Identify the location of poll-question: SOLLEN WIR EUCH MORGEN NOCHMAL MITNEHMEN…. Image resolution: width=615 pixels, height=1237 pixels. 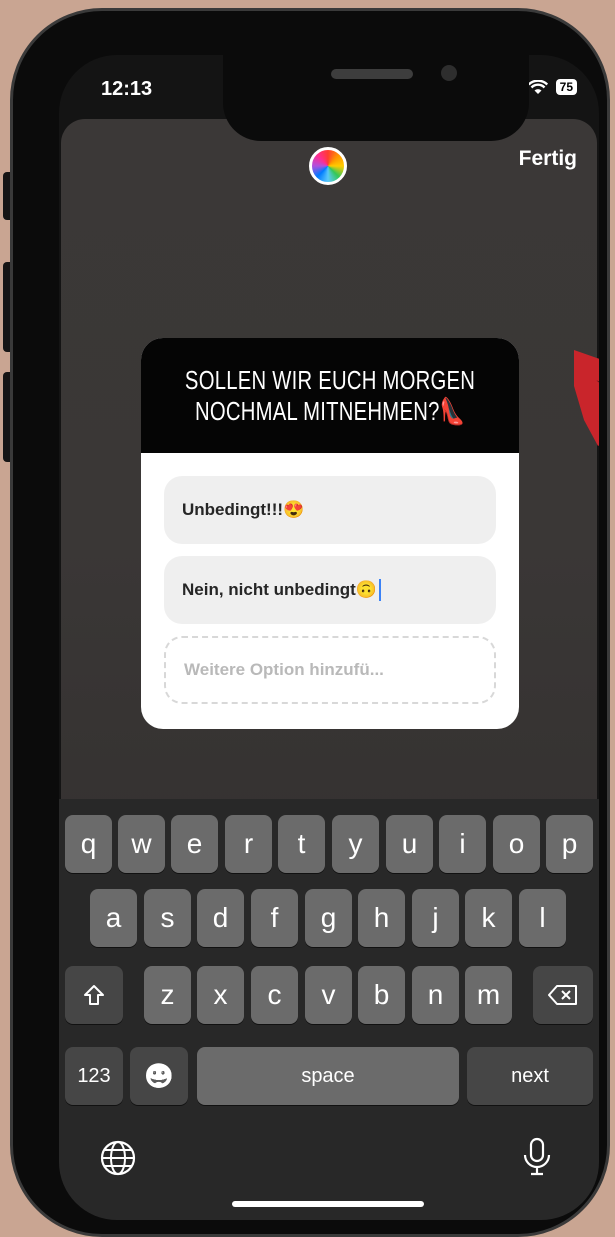
(330, 395).